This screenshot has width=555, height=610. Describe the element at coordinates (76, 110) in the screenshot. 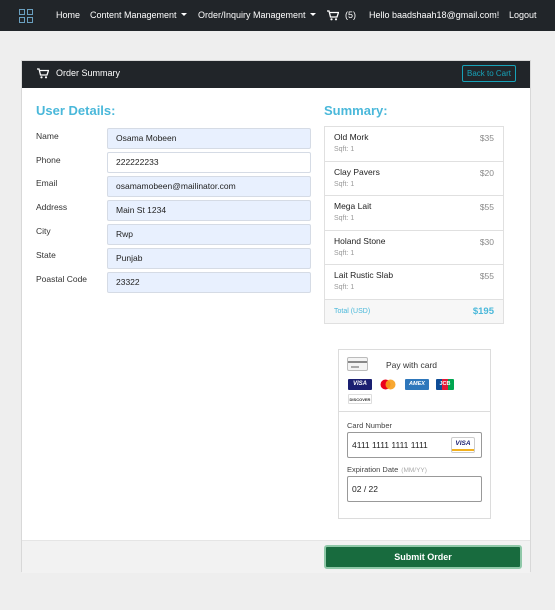

I see `user-details-heading: User Details:` at that location.